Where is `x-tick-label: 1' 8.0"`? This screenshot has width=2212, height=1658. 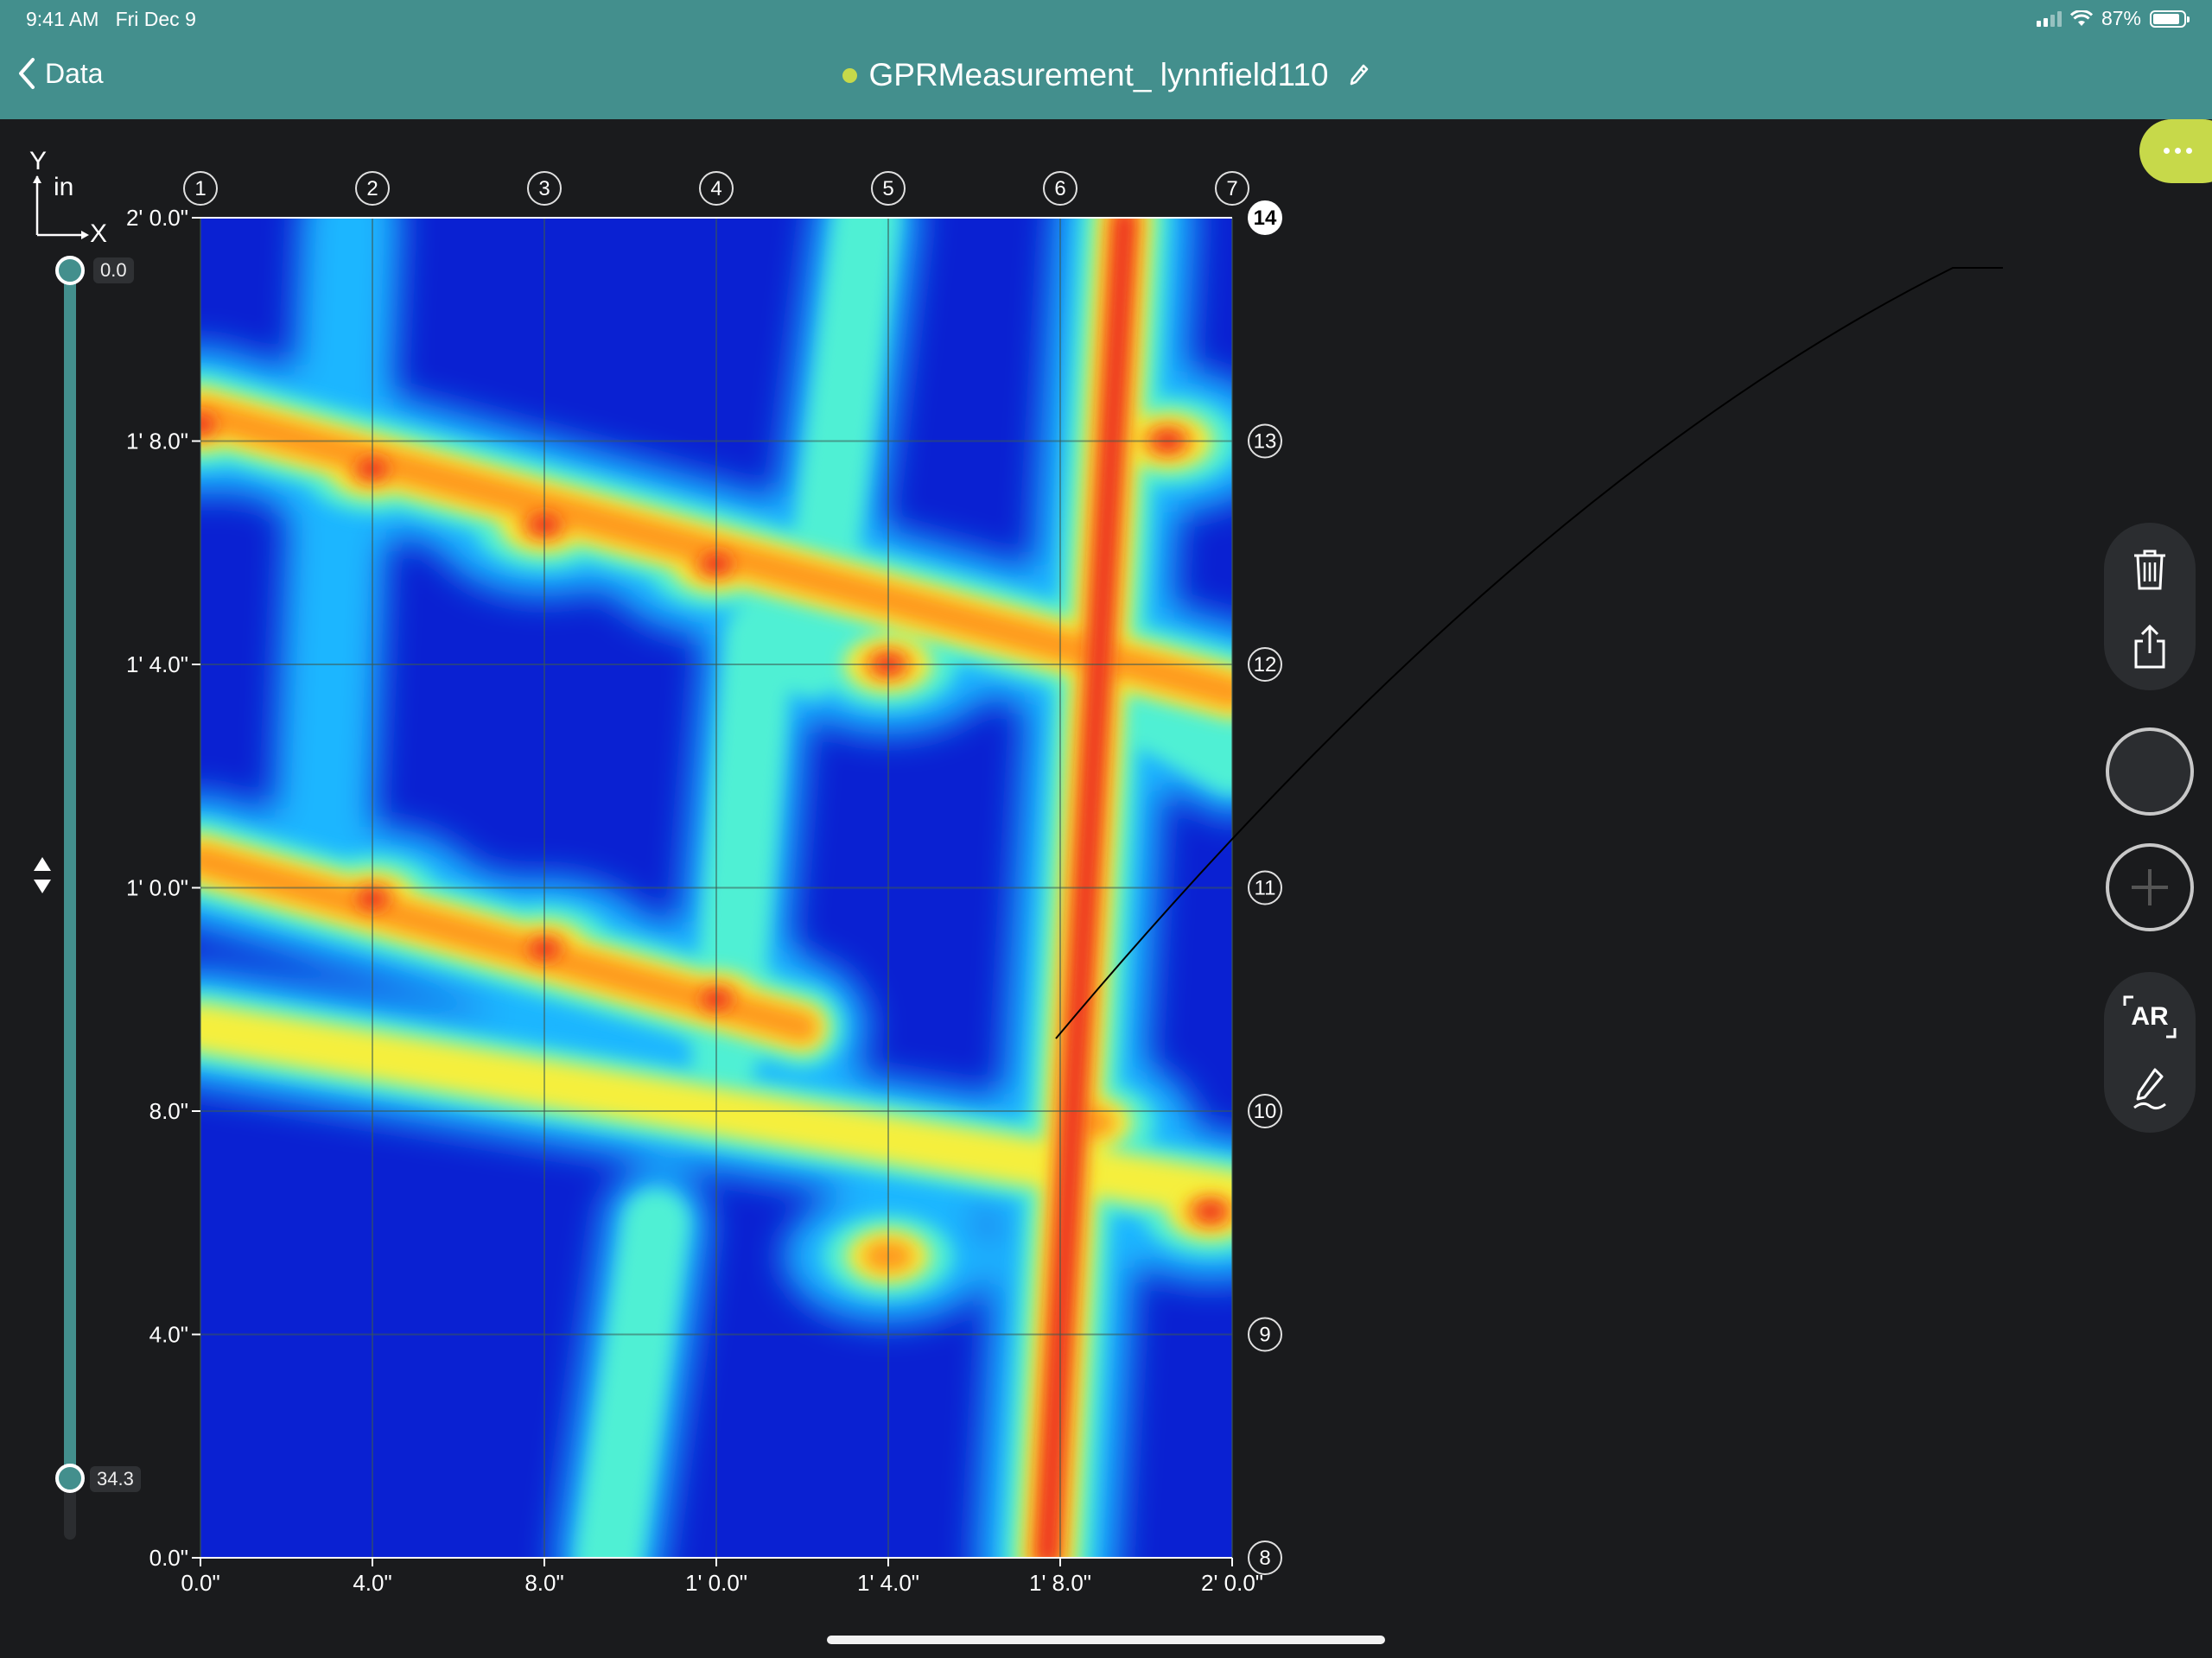 x-tick-label: 1' 8.0" is located at coordinates (1060, 1583).